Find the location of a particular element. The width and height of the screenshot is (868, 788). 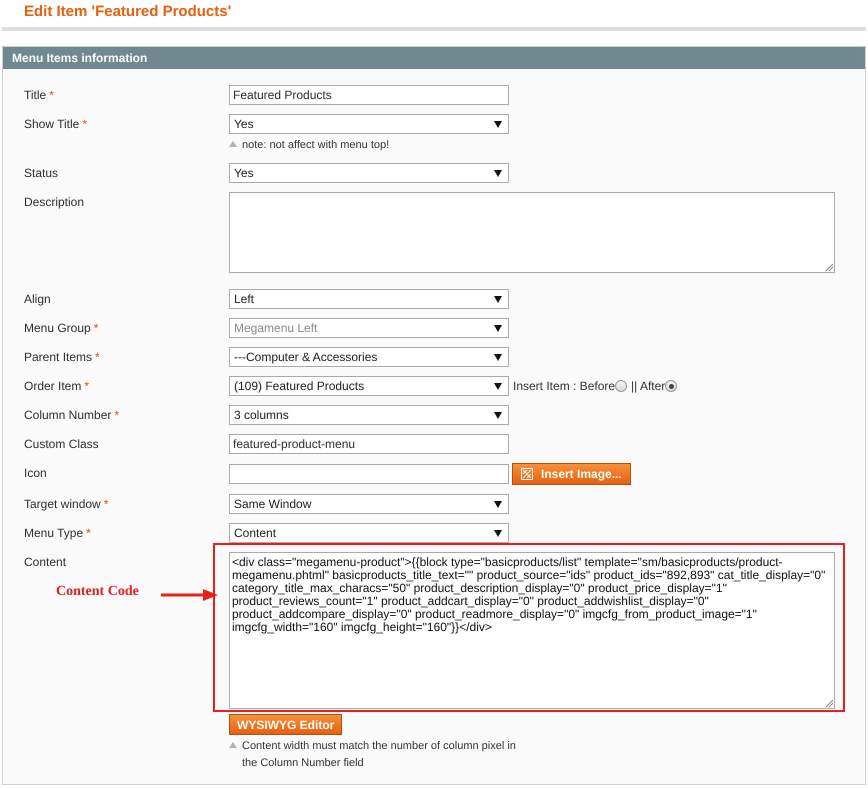

text-field: Featured Products is located at coordinates (369, 95).